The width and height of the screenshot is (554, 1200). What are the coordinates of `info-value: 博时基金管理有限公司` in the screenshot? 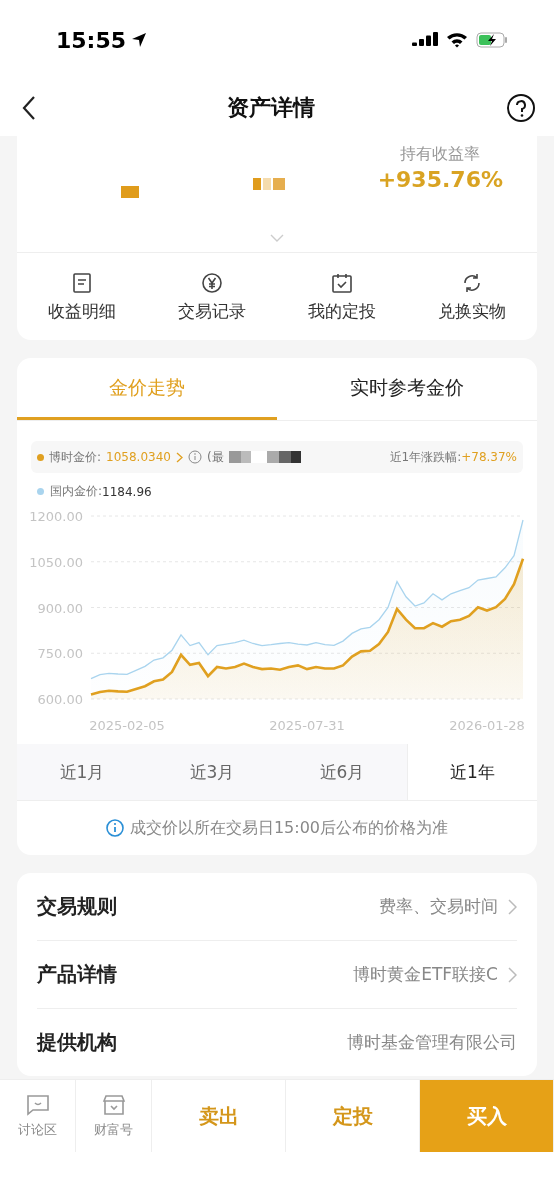 It's located at (432, 1042).